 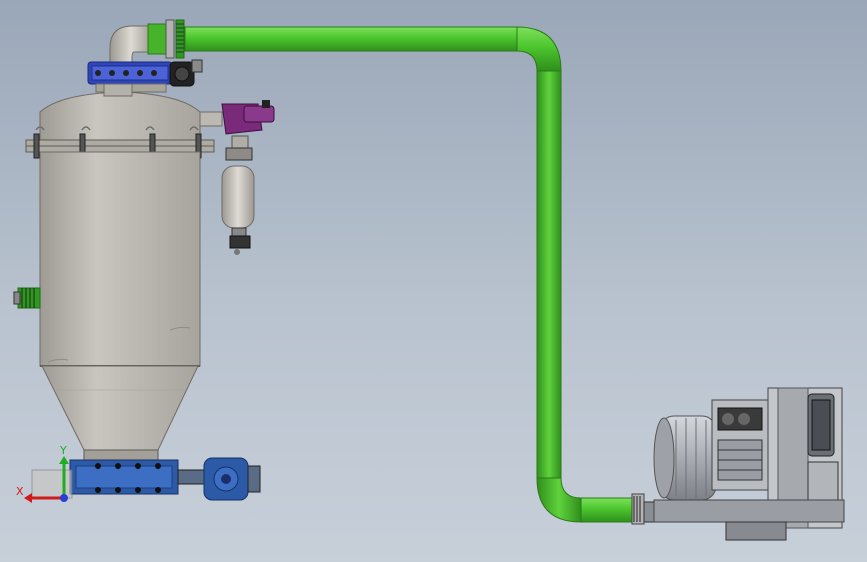 What do you see at coordinates (20, 491) in the screenshot?
I see `triad-x-label: X` at bounding box center [20, 491].